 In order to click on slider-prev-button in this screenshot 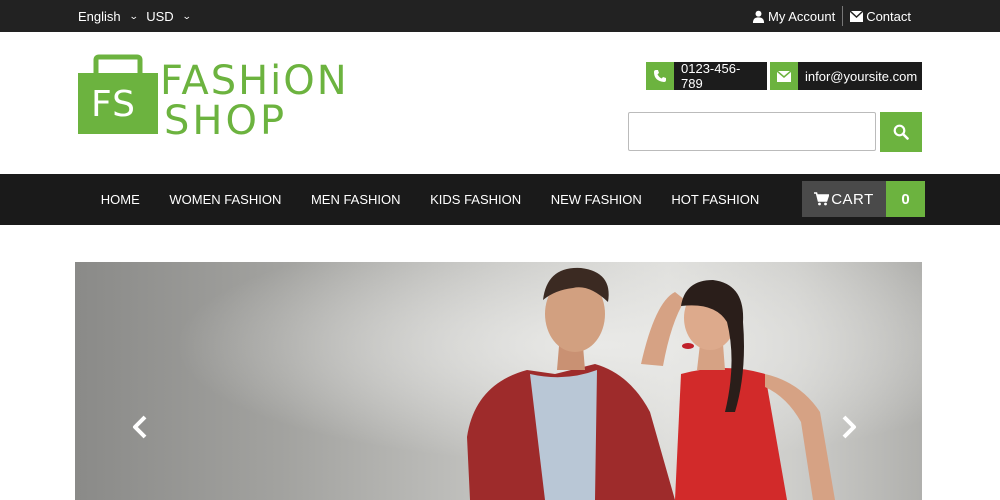, I will do `click(140, 427)`.